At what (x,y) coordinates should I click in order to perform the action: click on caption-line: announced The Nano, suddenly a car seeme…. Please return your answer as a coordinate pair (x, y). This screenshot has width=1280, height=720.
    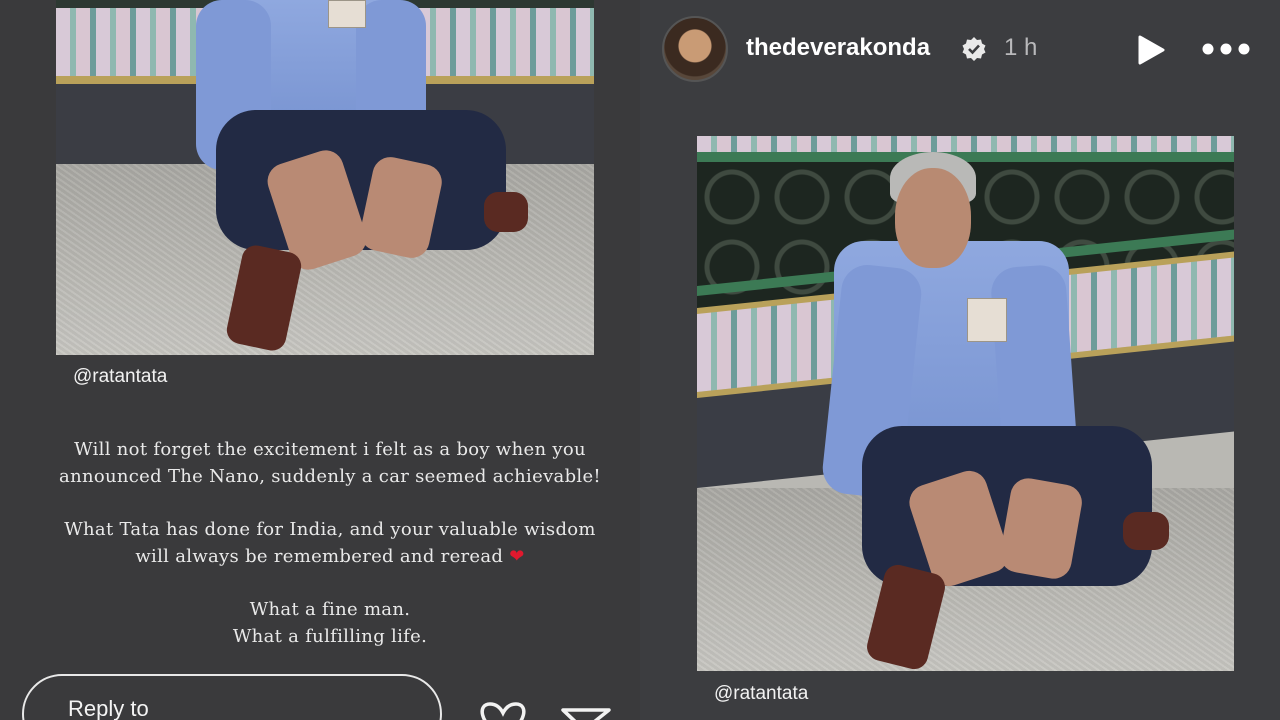
    Looking at the image, I should click on (330, 476).